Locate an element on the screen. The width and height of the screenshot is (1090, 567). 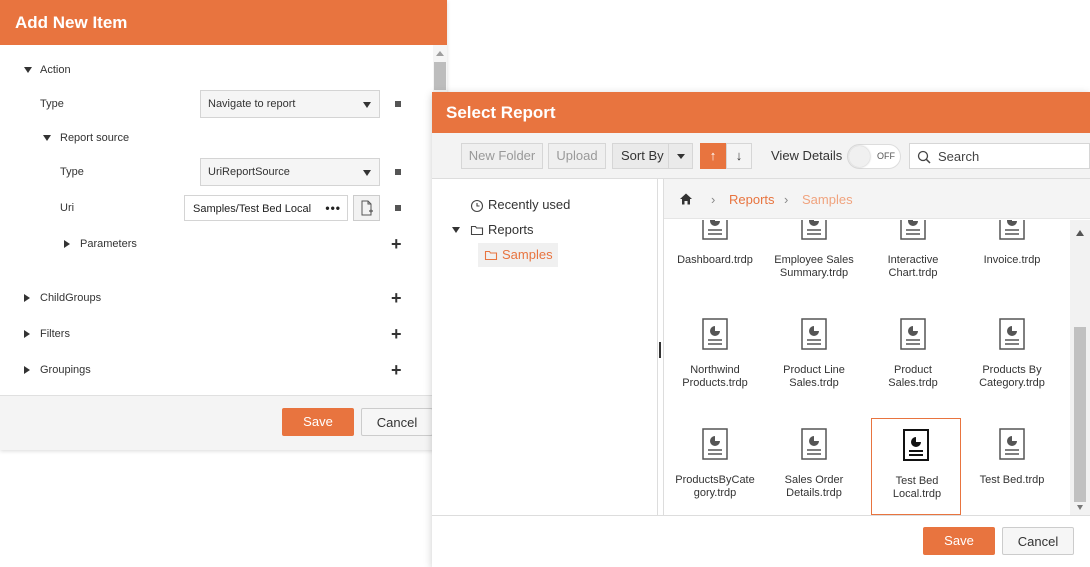
uri-label: Uri is located at coordinates (67, 208).